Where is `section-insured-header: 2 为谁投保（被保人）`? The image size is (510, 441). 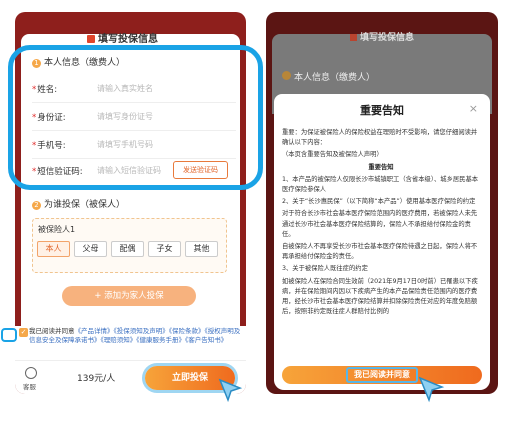
section-insured-header: 2 为谁投保（被保人） is located at coordinates (78, 203).